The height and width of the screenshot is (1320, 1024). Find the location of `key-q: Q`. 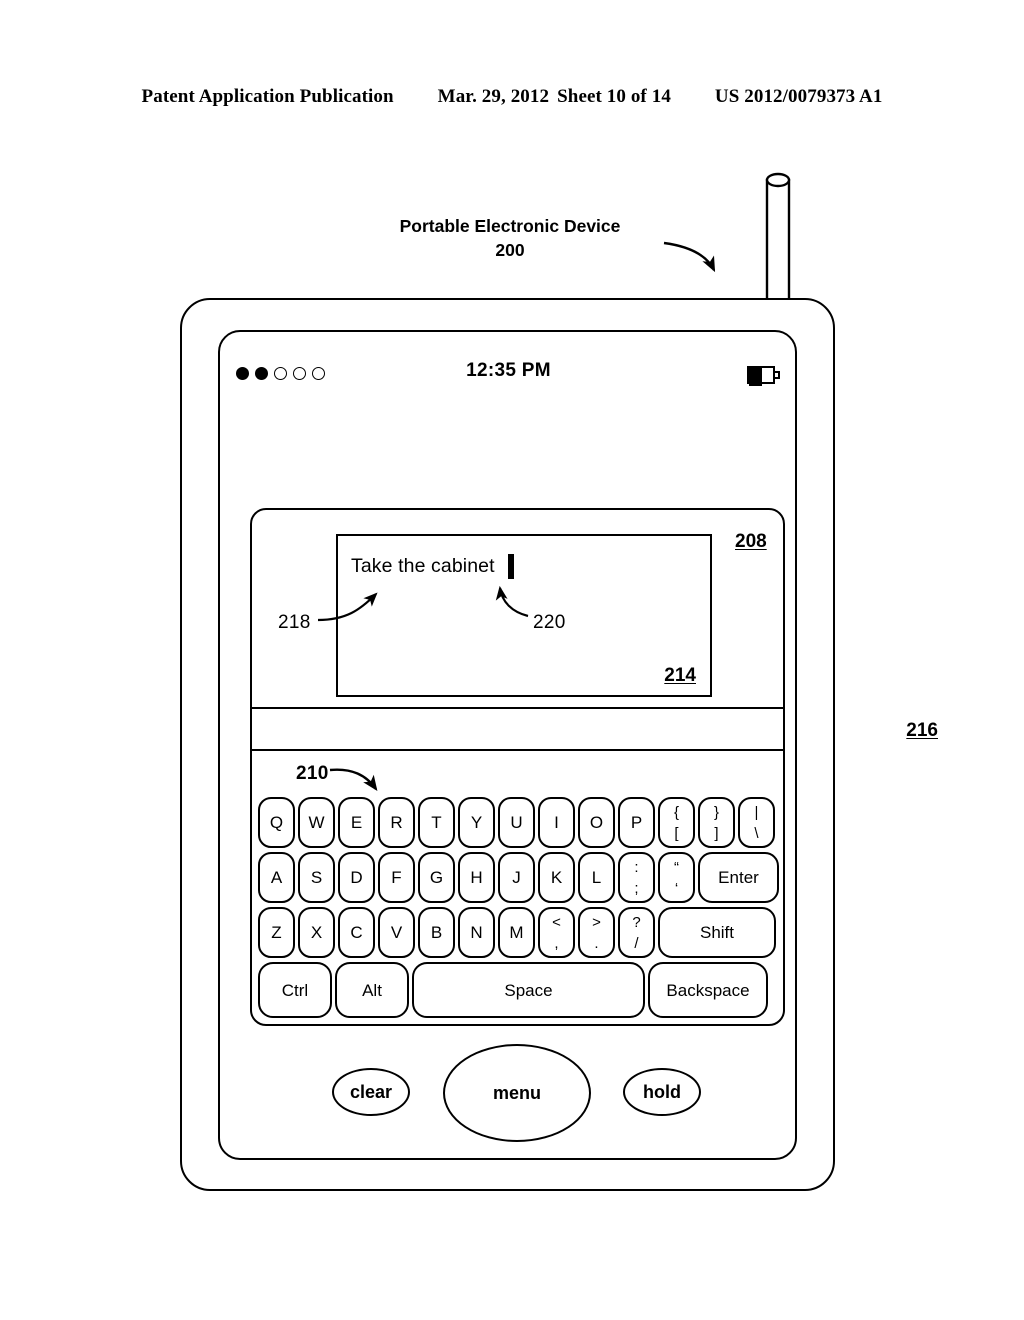

key-q: Q is located at coordinates (276, 822).